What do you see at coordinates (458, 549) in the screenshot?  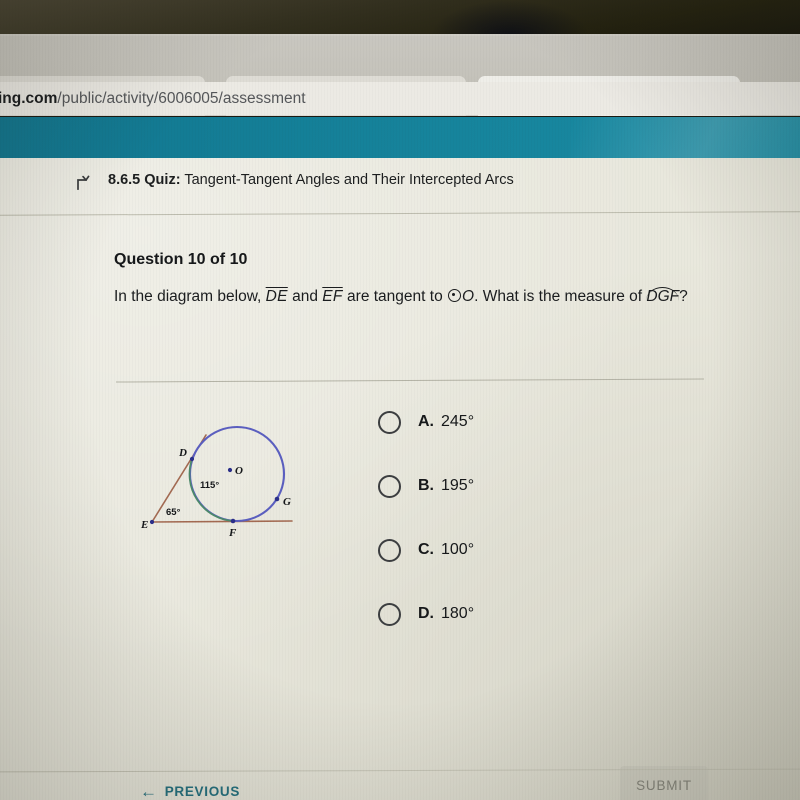 I see `option-value: 100°` at bounding box center [458, 549].